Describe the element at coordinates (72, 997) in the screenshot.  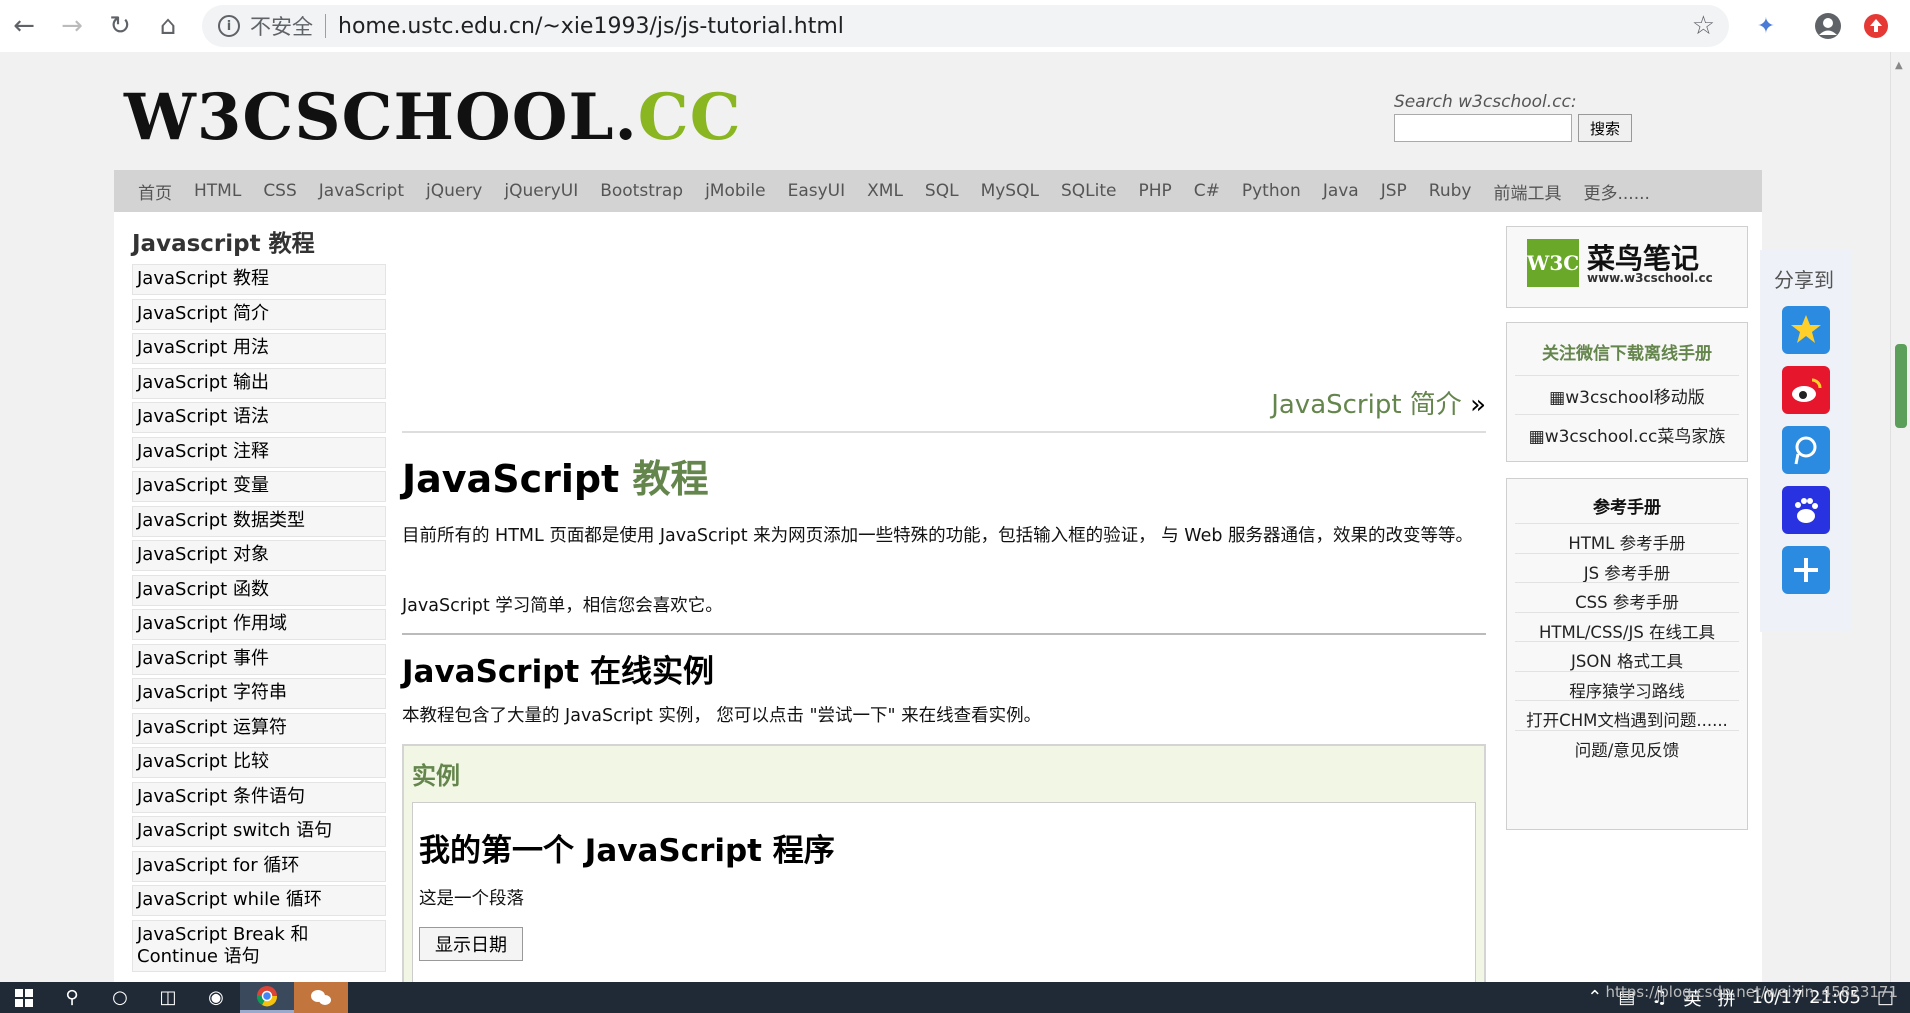
I see `search-icon: ⚲` at that location.